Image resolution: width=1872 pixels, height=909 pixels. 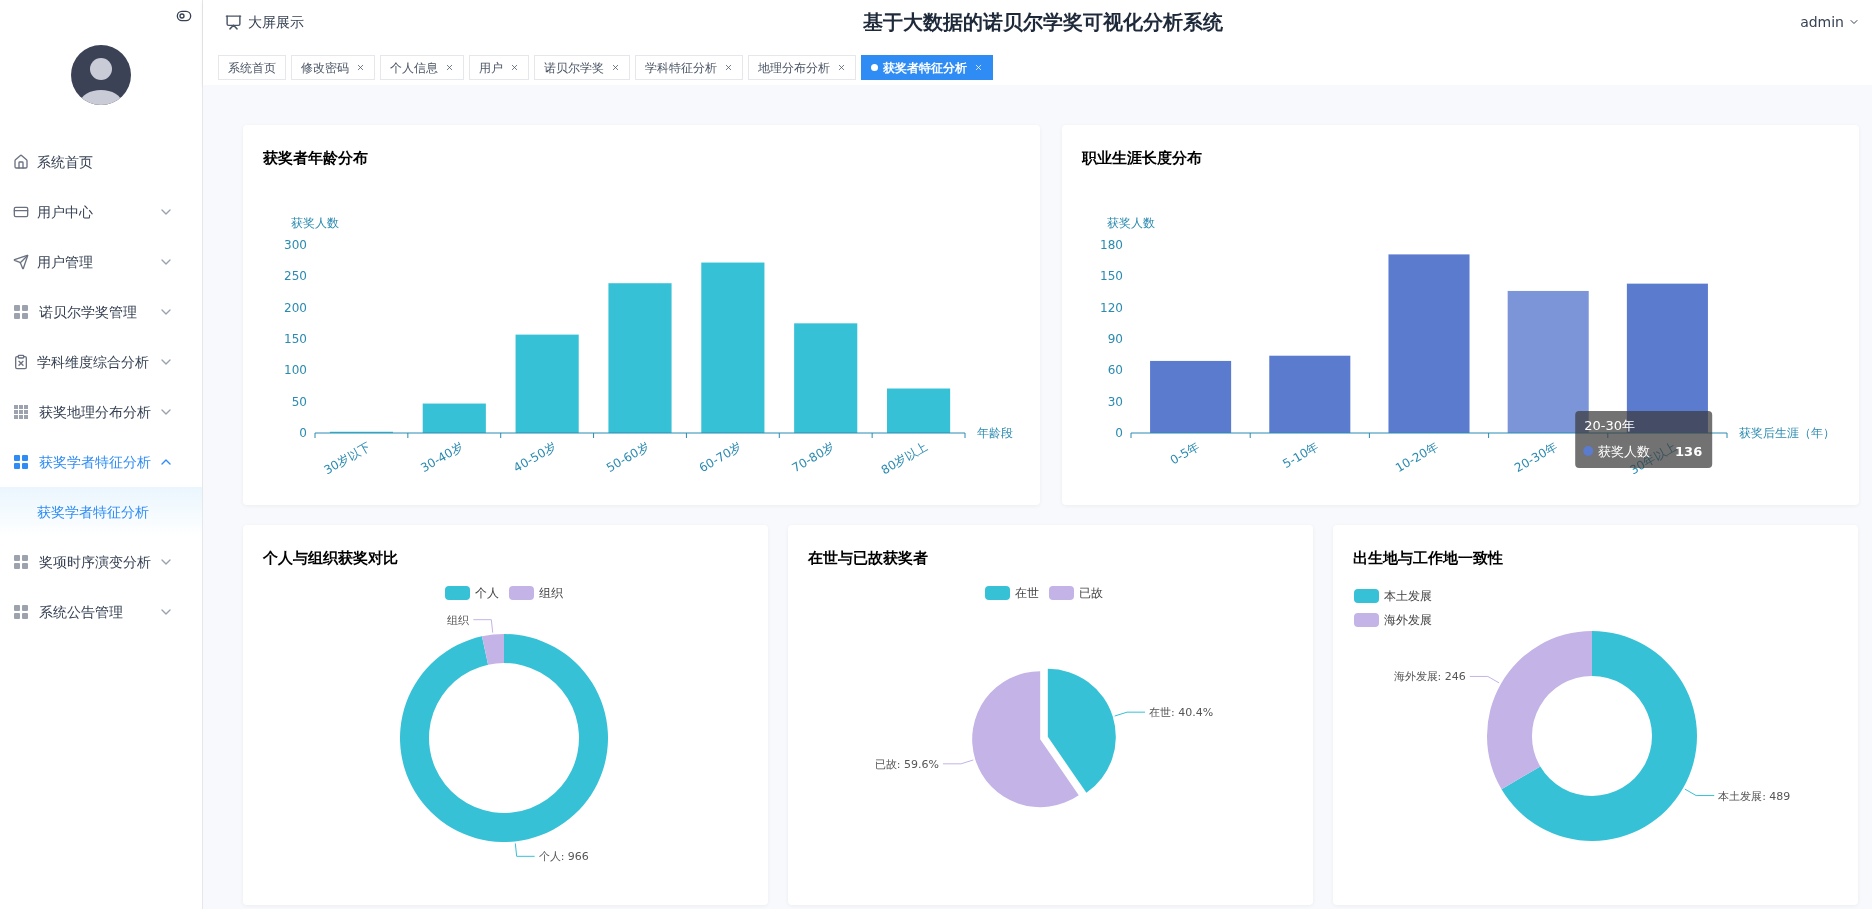 What do you see at coordinates (316, 158) in the screenshot?
I see `card-title: 获奖者年龄分布` at bounding box center [316, 158].